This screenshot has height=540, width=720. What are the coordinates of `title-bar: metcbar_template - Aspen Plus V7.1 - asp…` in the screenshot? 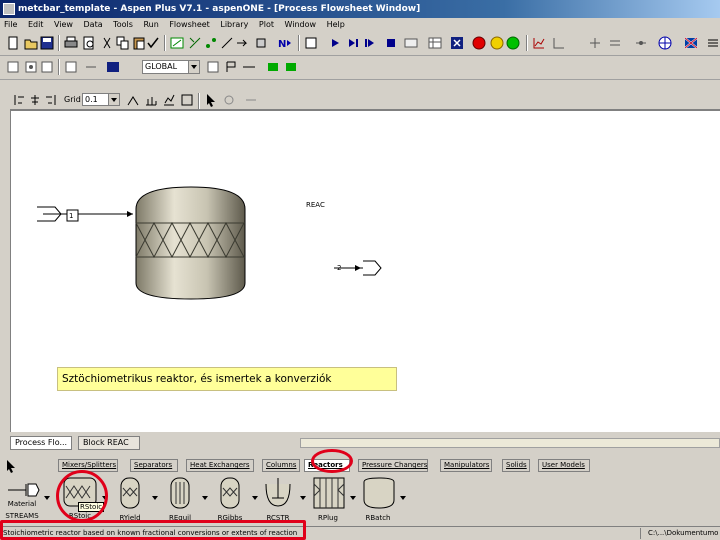 It's located at (360, 9).